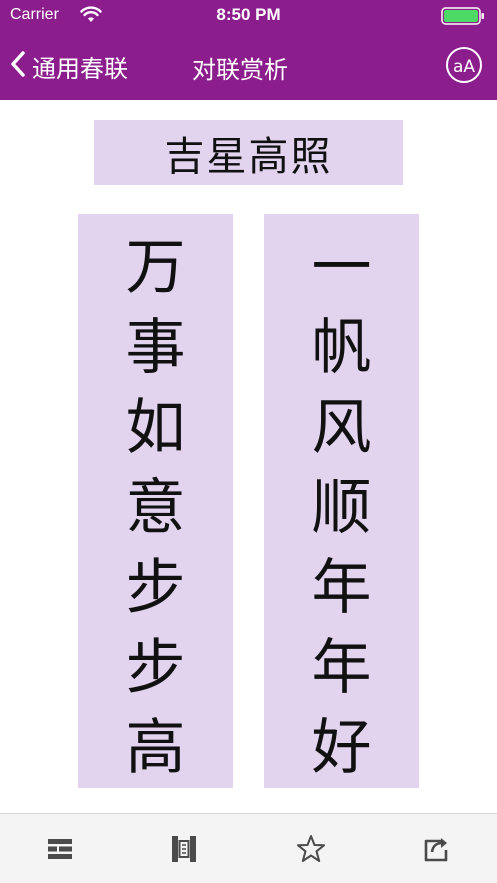 This screenshot has height=883, width=497. I want to click on battery-icon, so click(463, 16).